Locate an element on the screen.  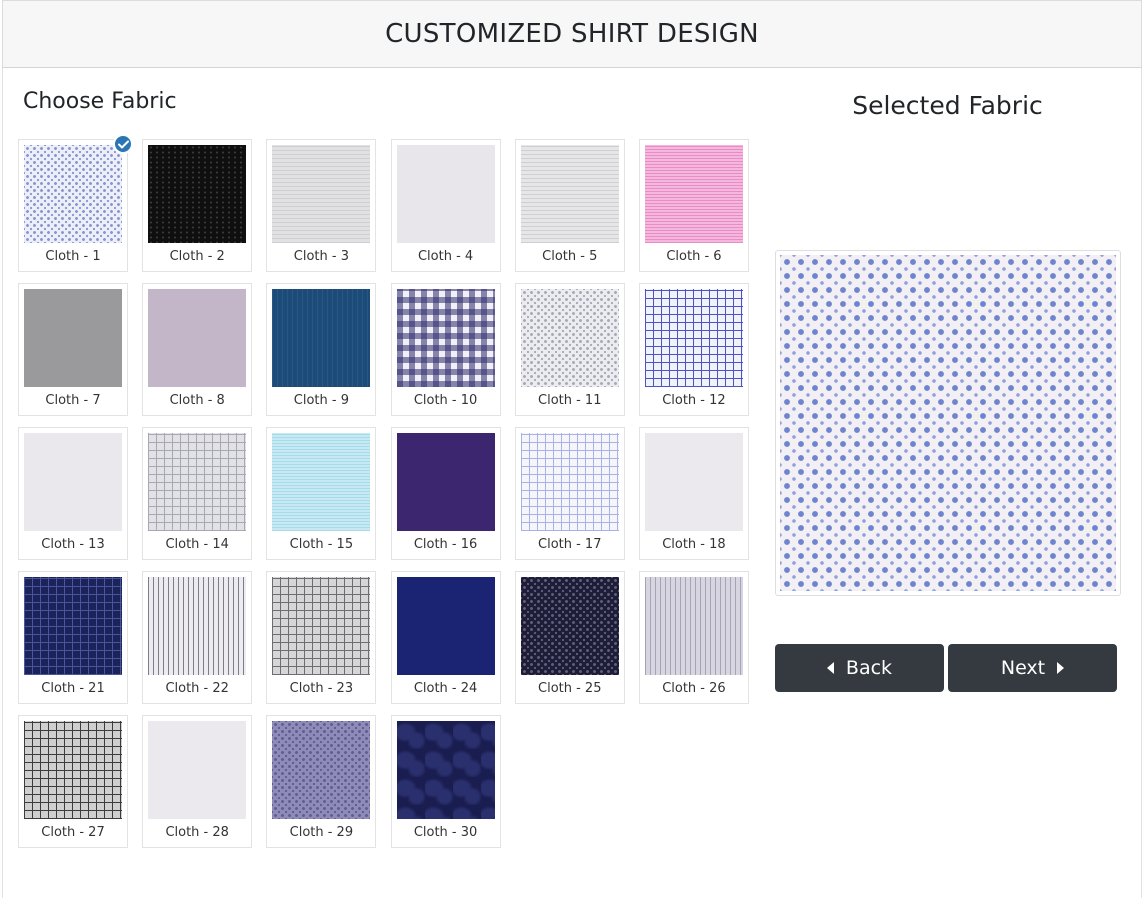
fabric-tile: Cloth - 4 is located at coordinates (445, 205).